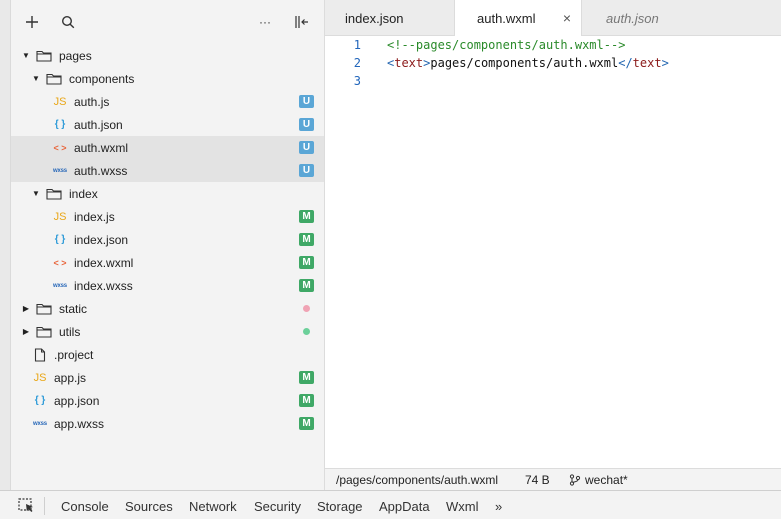  Describe the element at coordinates (404, 506) in the screenshot. I see `tab-appdata: AppData` at that location.